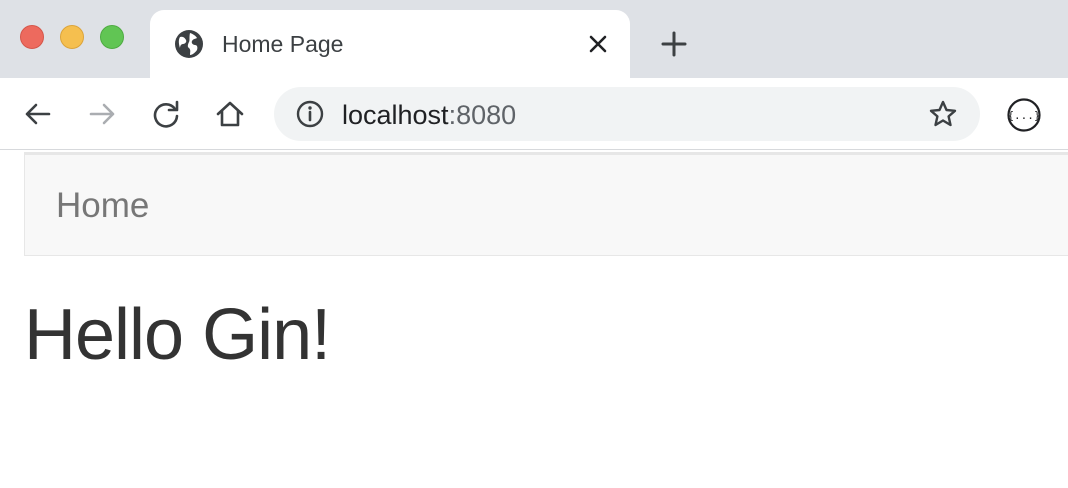 Image resolution: width=1068 pixels, height=488 pixels. What do you see at coordinates (177, 335) in the screenshot?
I see `page-heading: Hello Gin!` at bounding box center [177, 335].